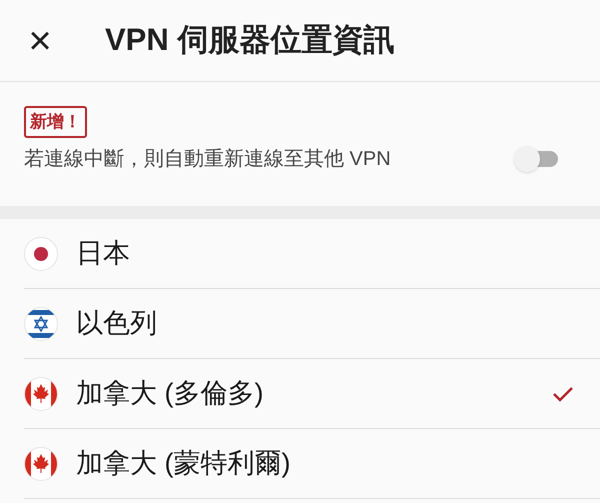  Describe the element at coordinates (40, 40) in the screenshot. I see `close-button: ×` at that location.